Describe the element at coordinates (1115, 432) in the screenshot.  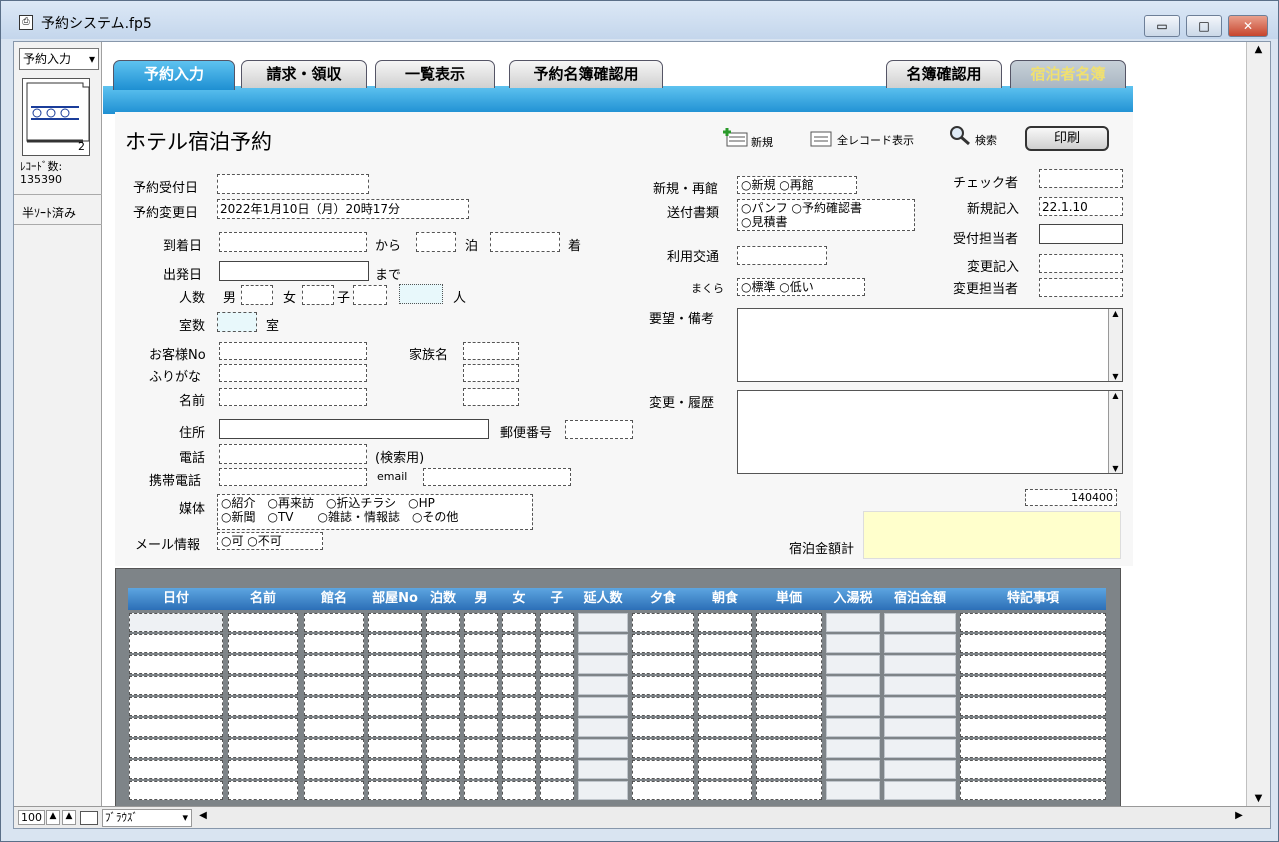
I see `history-scrollbar: ▲ ▼` at that location.